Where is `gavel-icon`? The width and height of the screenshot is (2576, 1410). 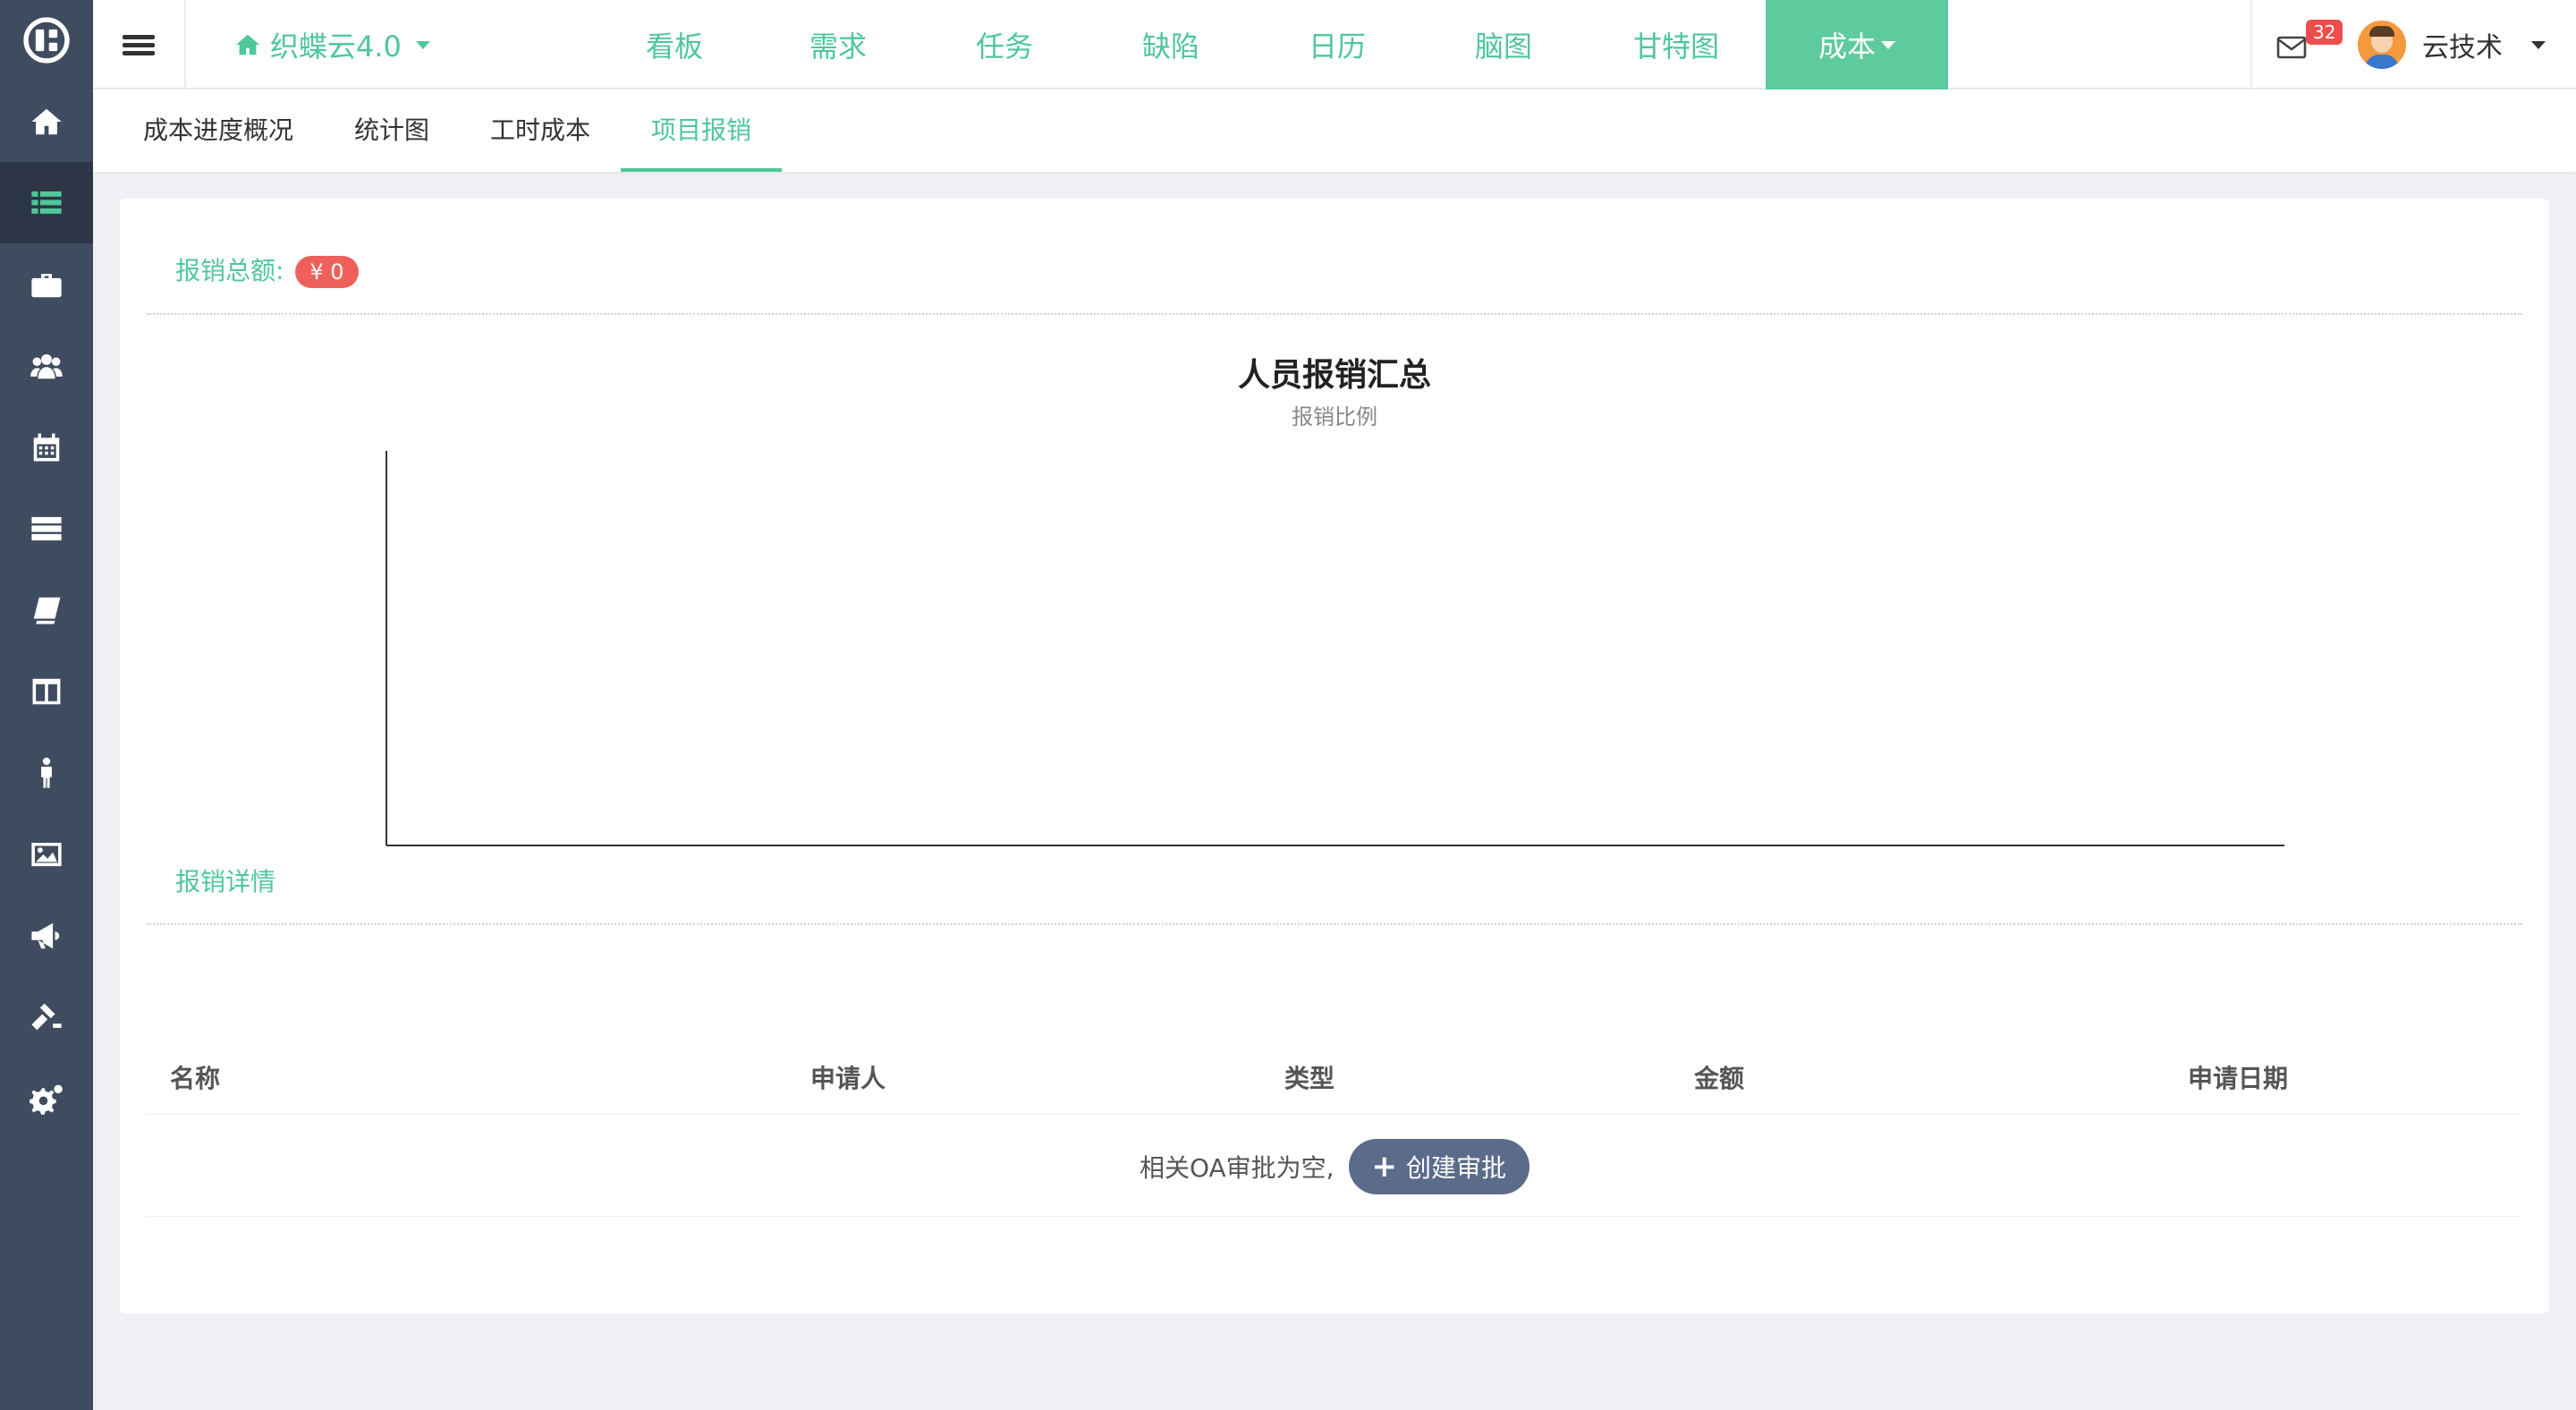
gavel-icon is located at coordinates (46, 1017).